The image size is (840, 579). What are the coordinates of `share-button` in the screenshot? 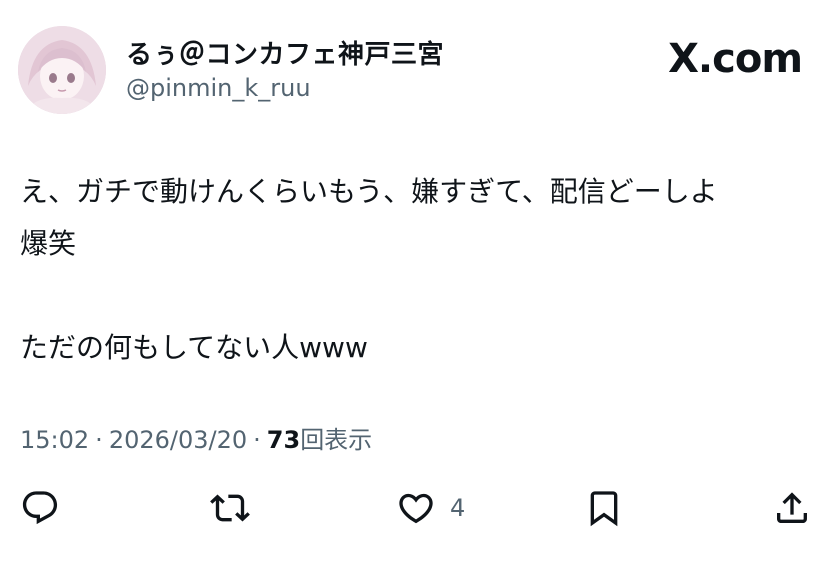 It's located at (792, 508).